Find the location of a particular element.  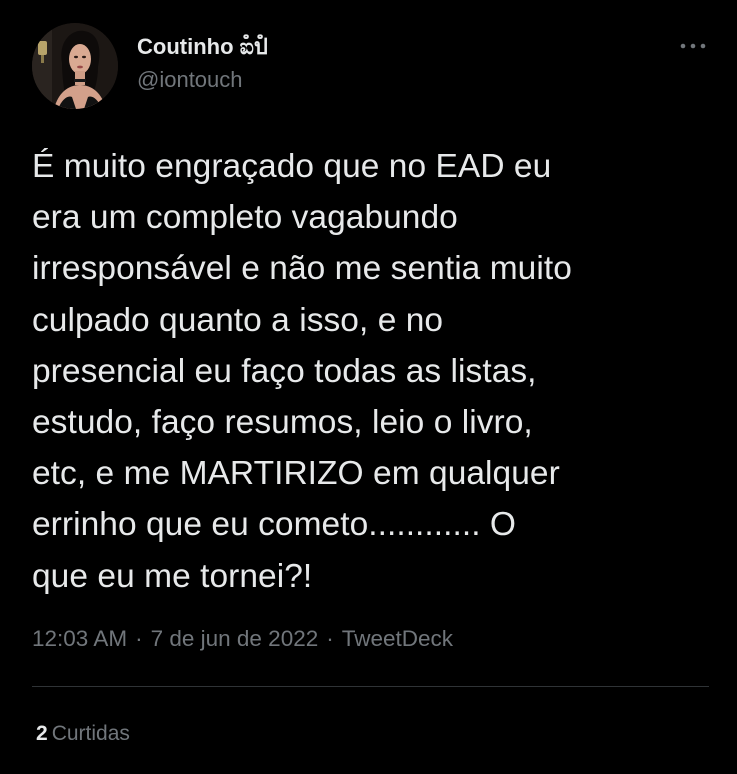

avatar is located at coordinates (75, 66).